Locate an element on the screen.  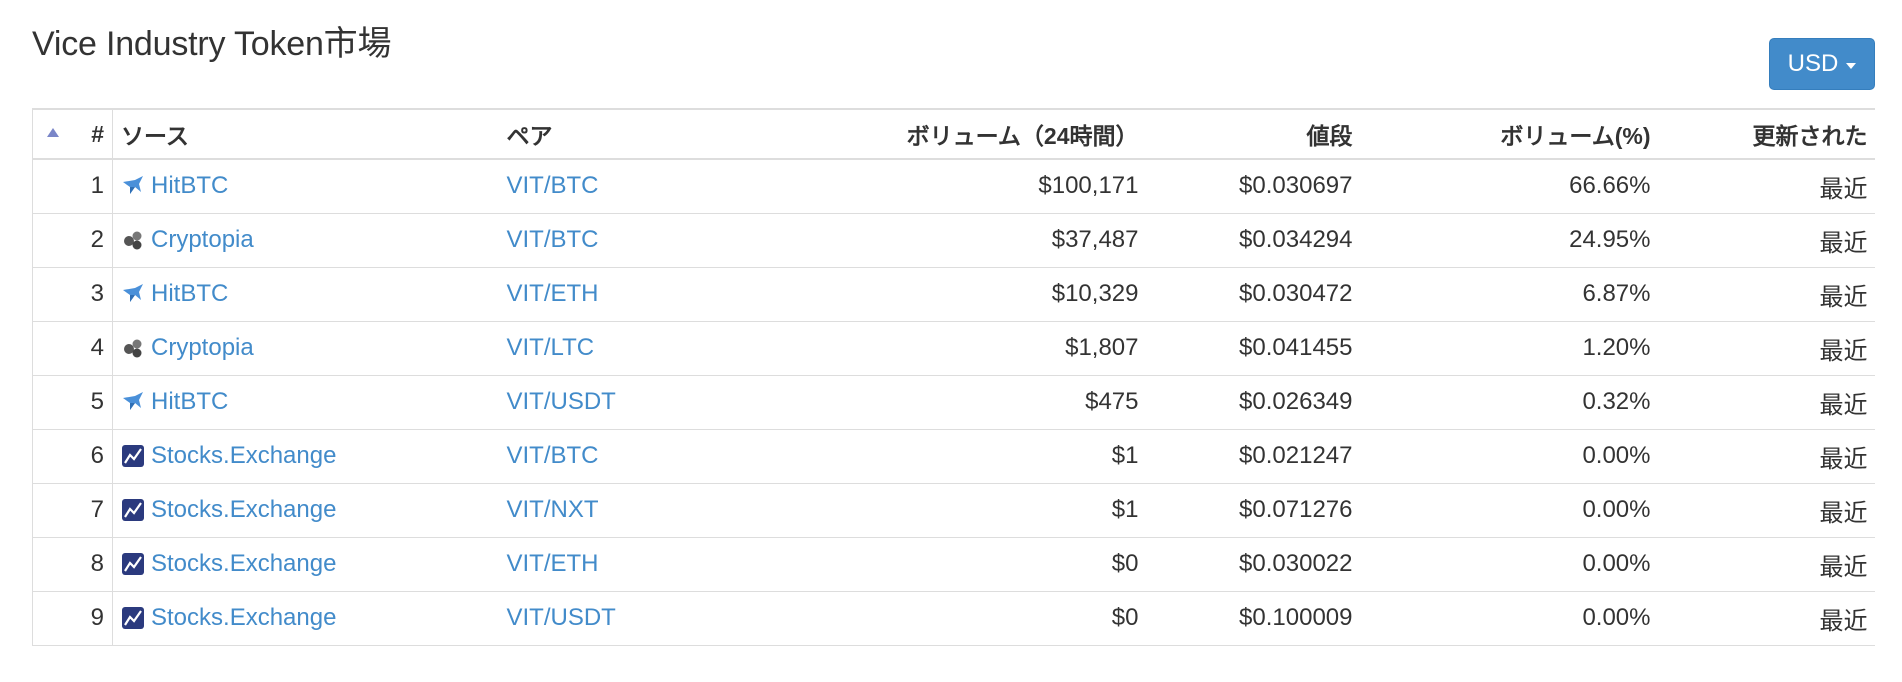
table-header-row: # ソース ペア ボリューム（24時間） 値段 ボリューム(%) 更新された is located at coordinates (953, 134).